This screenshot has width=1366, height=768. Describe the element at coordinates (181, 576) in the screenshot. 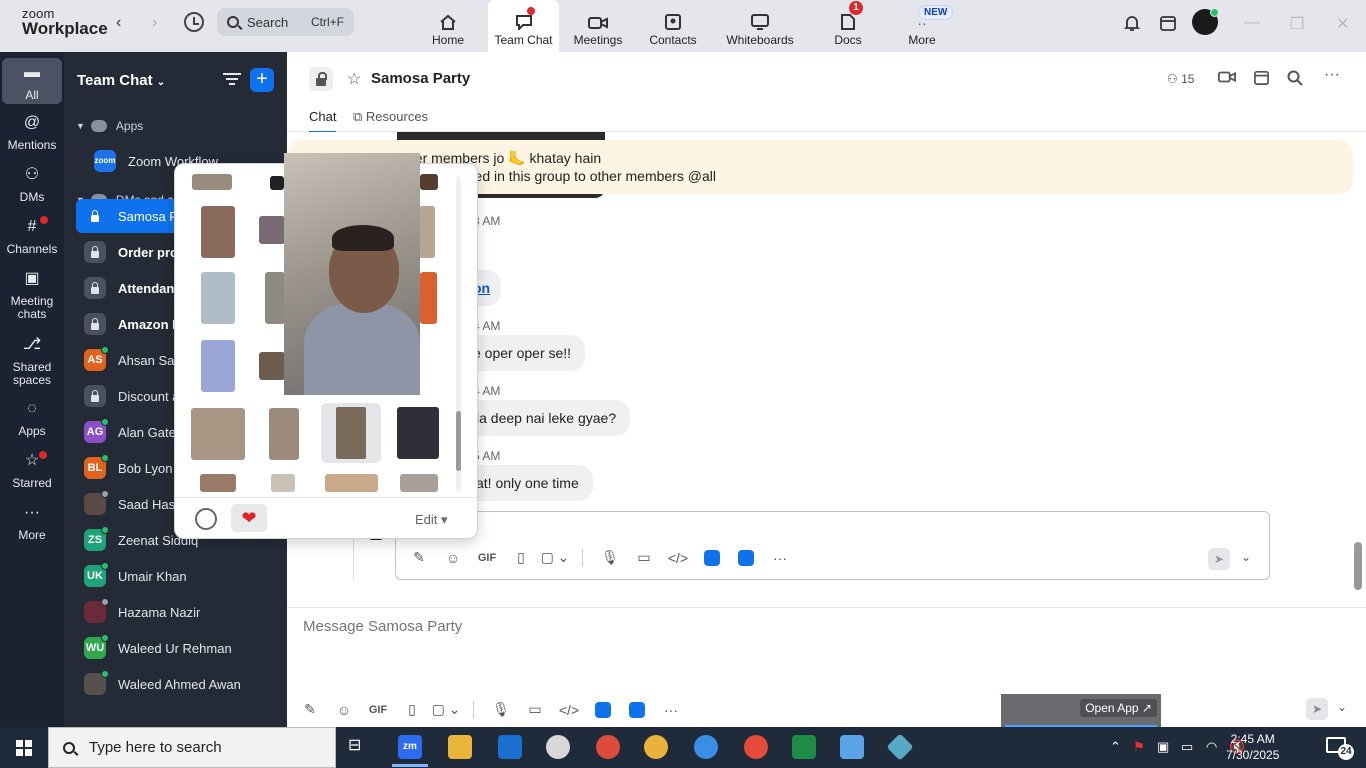

I see `sidebar-item-conversation: UK Umair Khan` at that location.